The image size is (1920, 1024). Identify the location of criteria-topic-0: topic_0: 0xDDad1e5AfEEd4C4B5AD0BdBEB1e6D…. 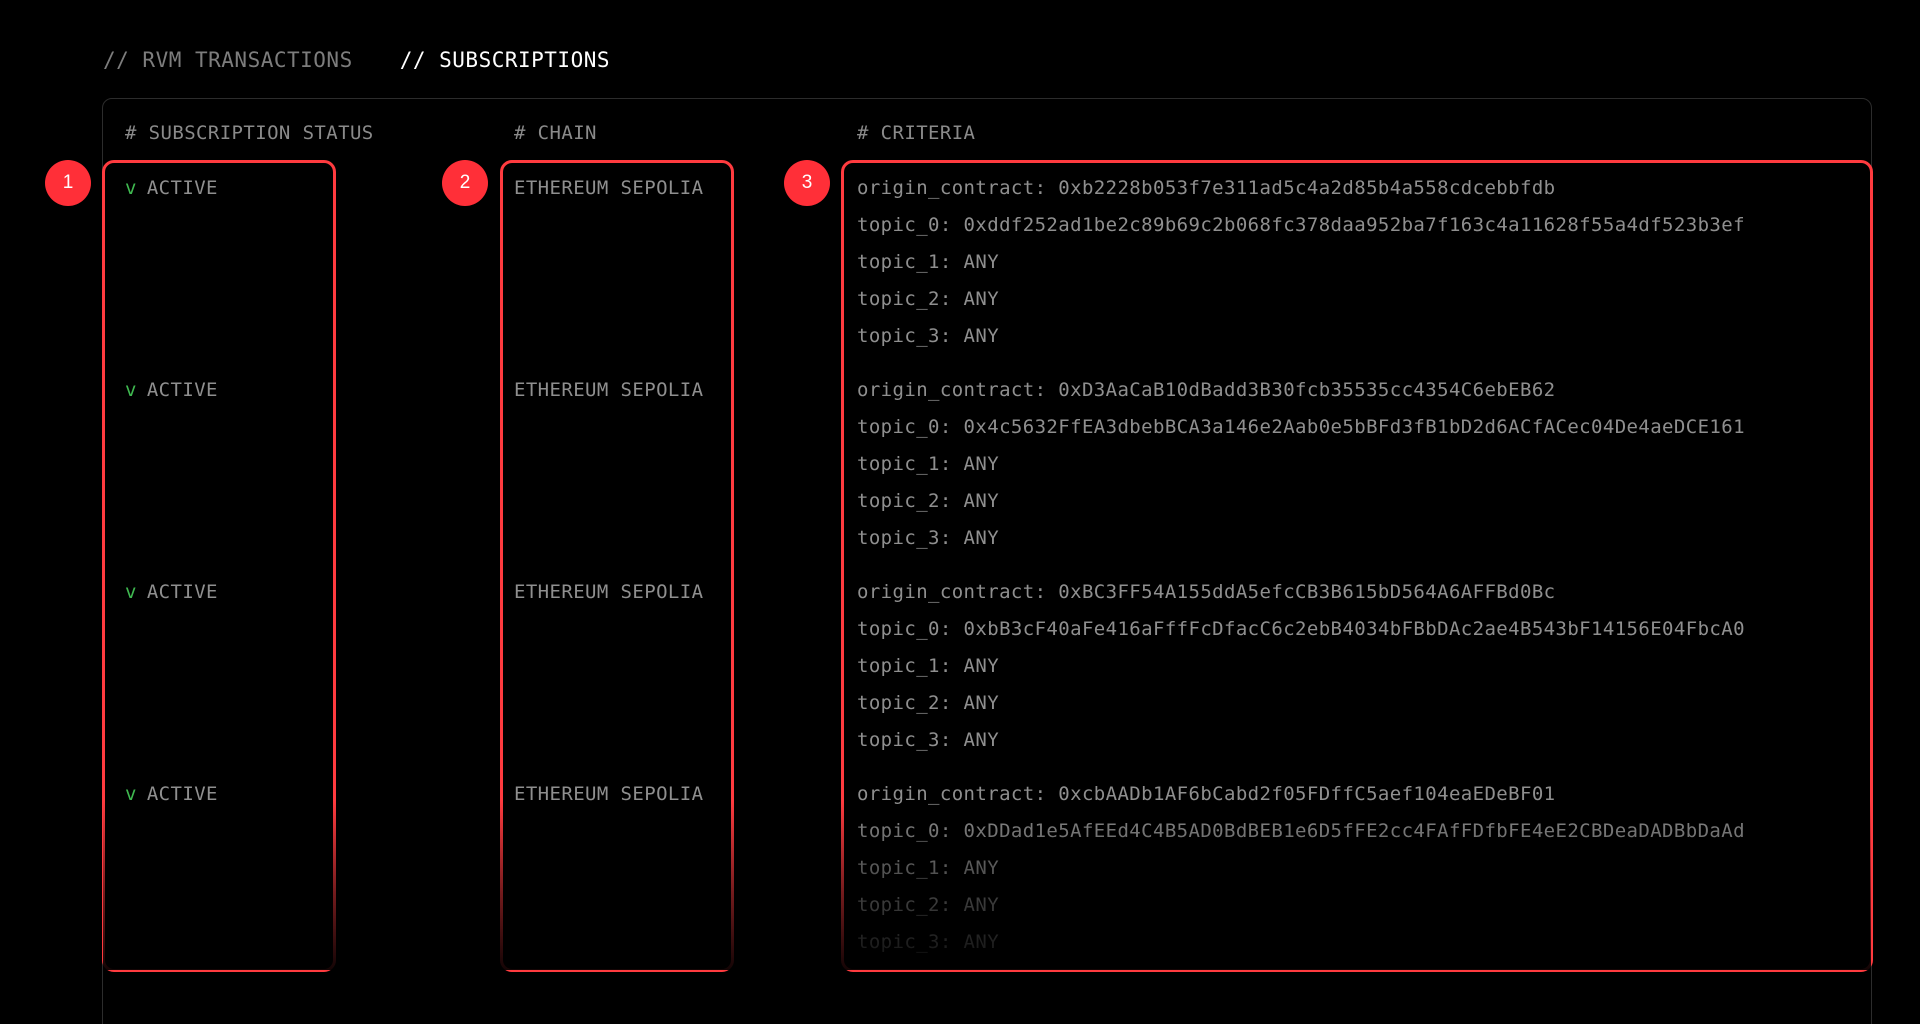
(1301, 831).